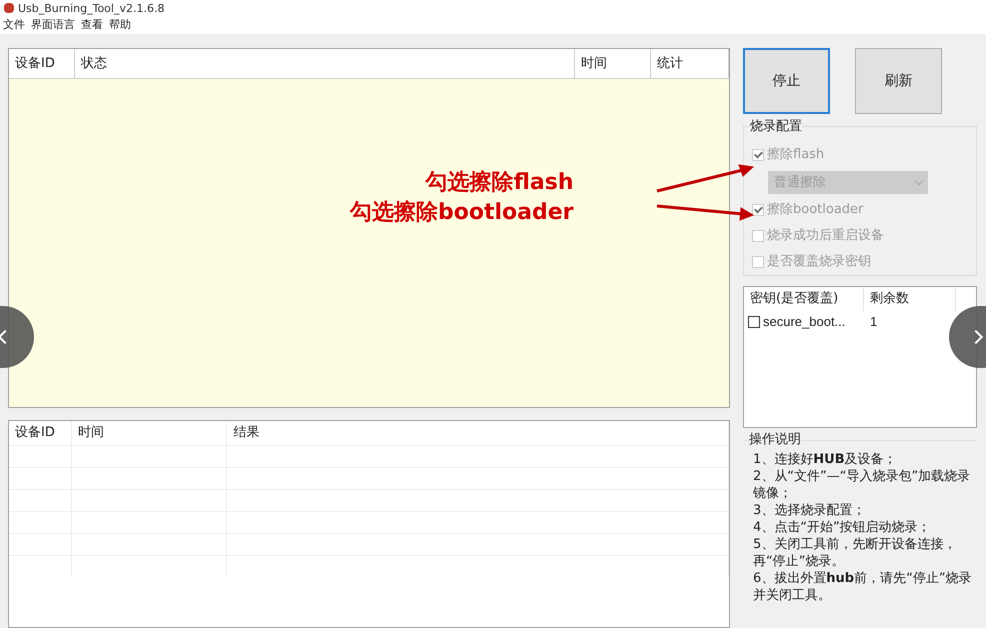  I want to click on instruction-step: 1、连接好HUB及设备；, so click(865, 459).